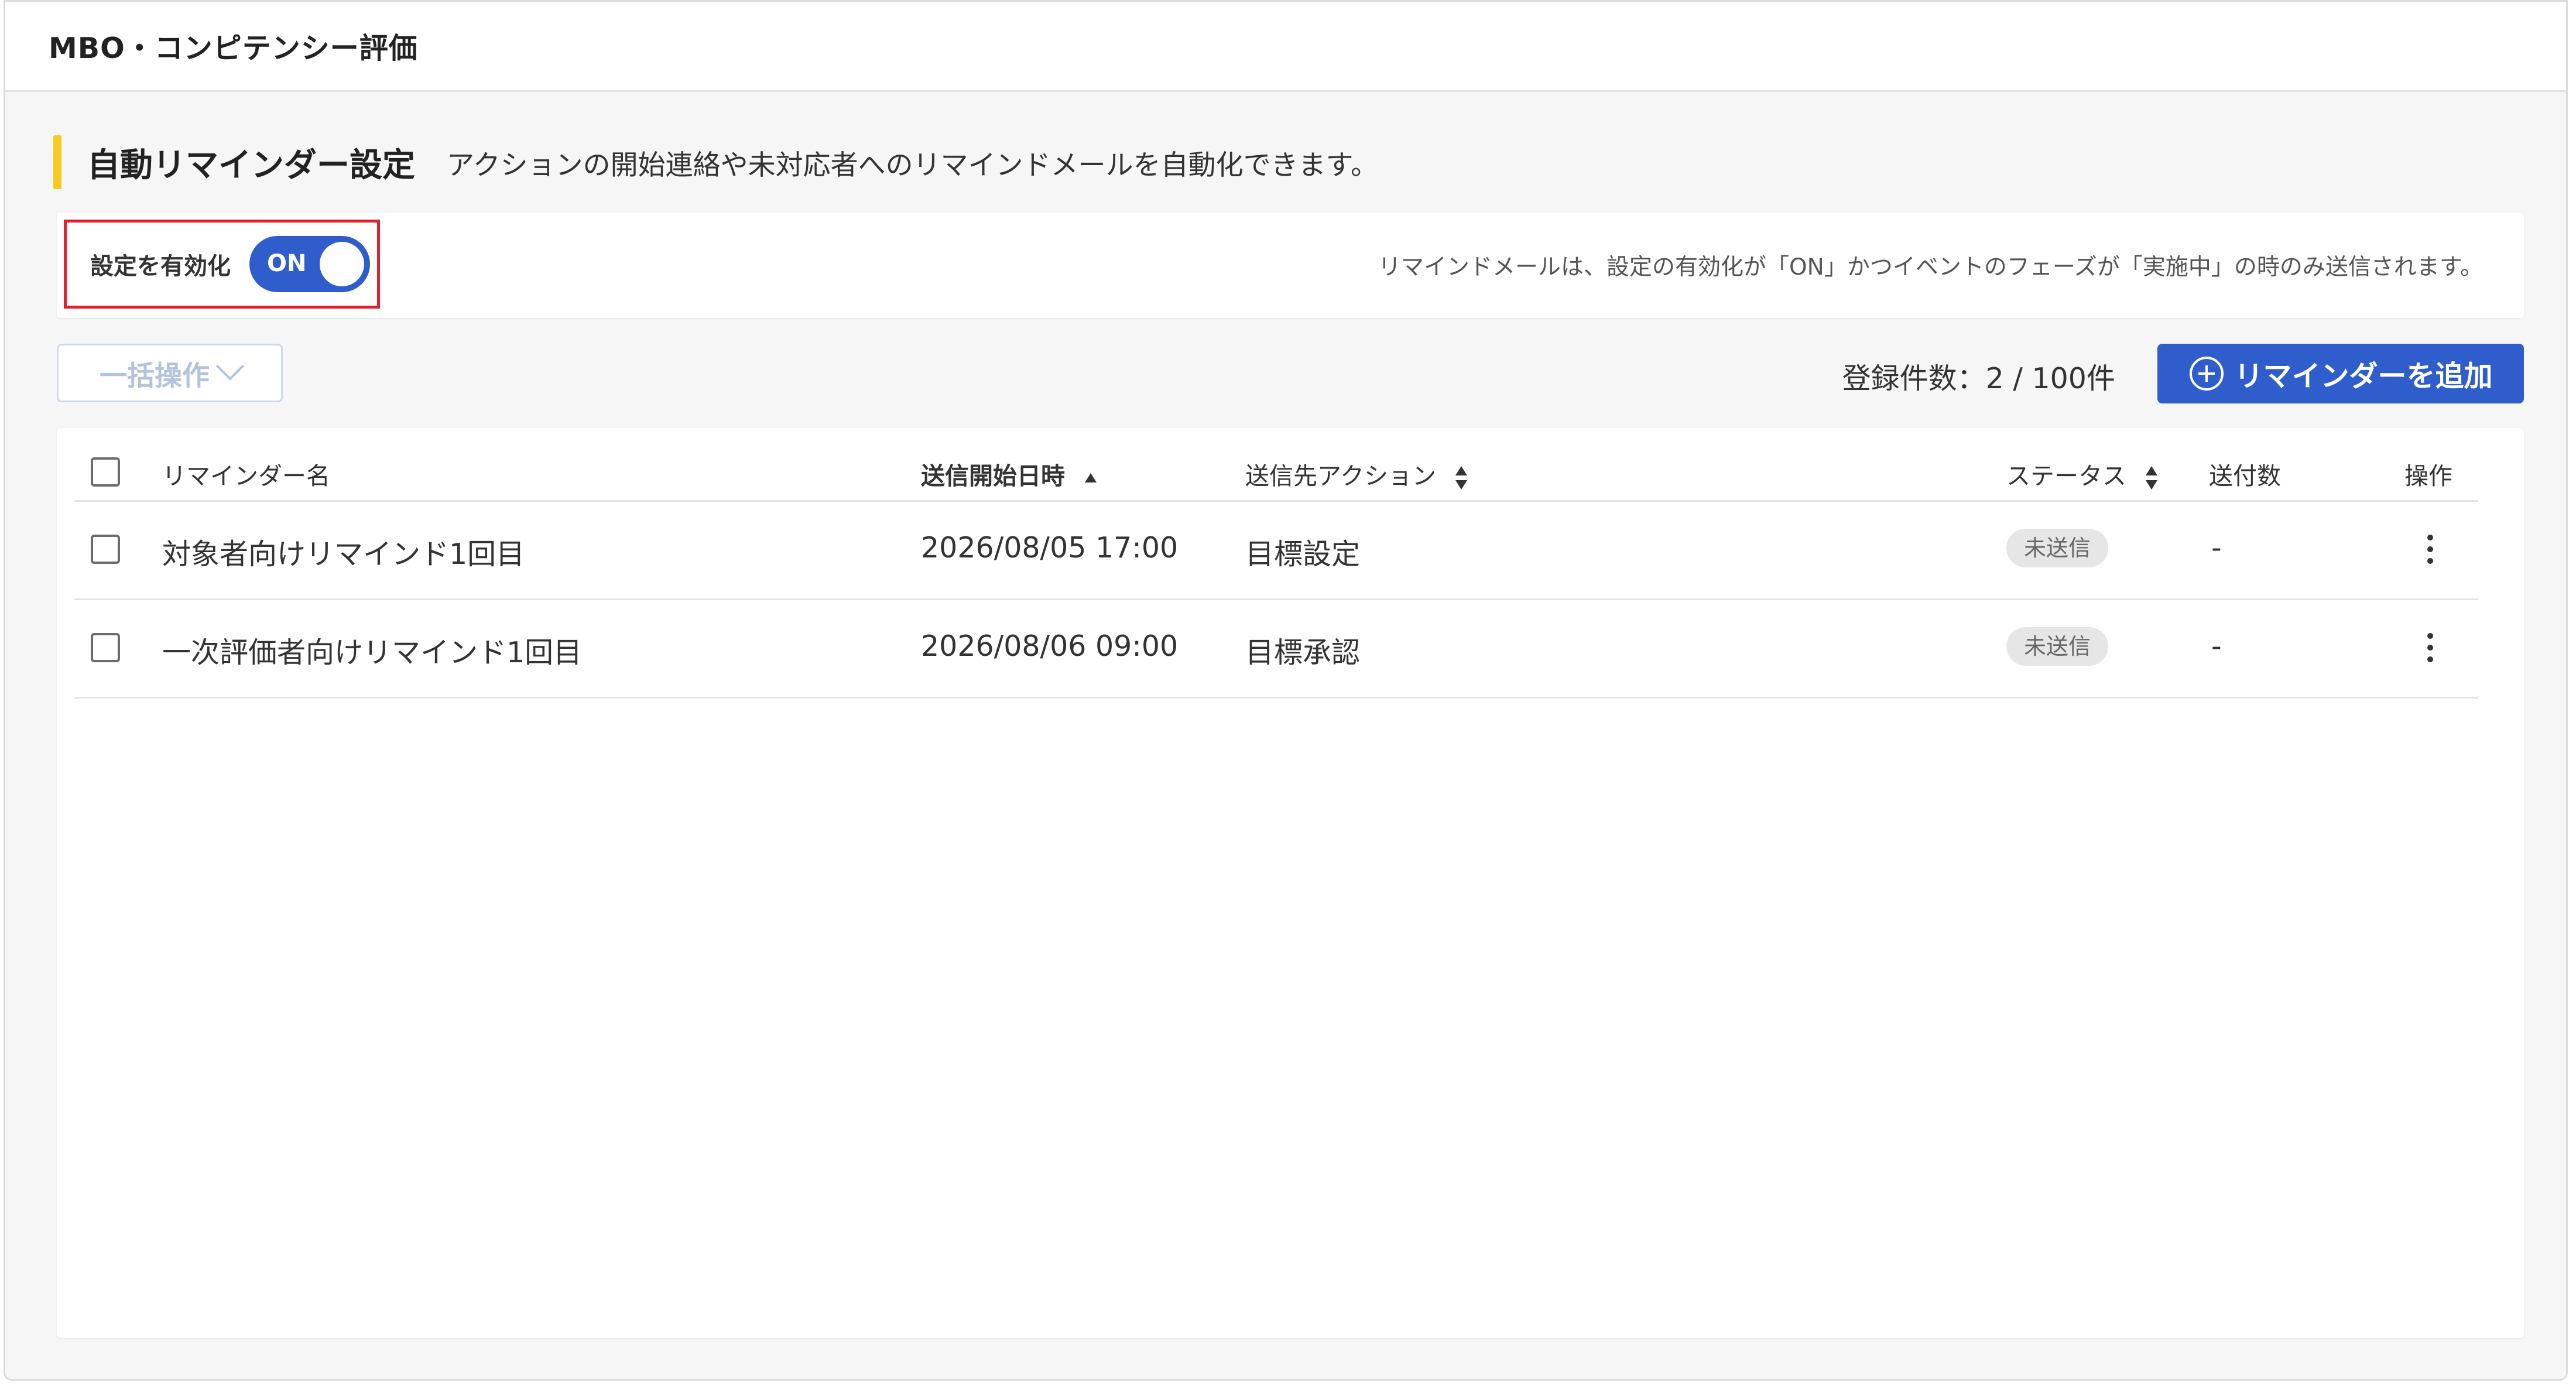 Image resolution: width=2576 pixels, height=1386 pixels. What do you see at coordinates (1303, 554) in the screenshot?
I see `target-action: 目標設定` at bounding box center [1303, 554].